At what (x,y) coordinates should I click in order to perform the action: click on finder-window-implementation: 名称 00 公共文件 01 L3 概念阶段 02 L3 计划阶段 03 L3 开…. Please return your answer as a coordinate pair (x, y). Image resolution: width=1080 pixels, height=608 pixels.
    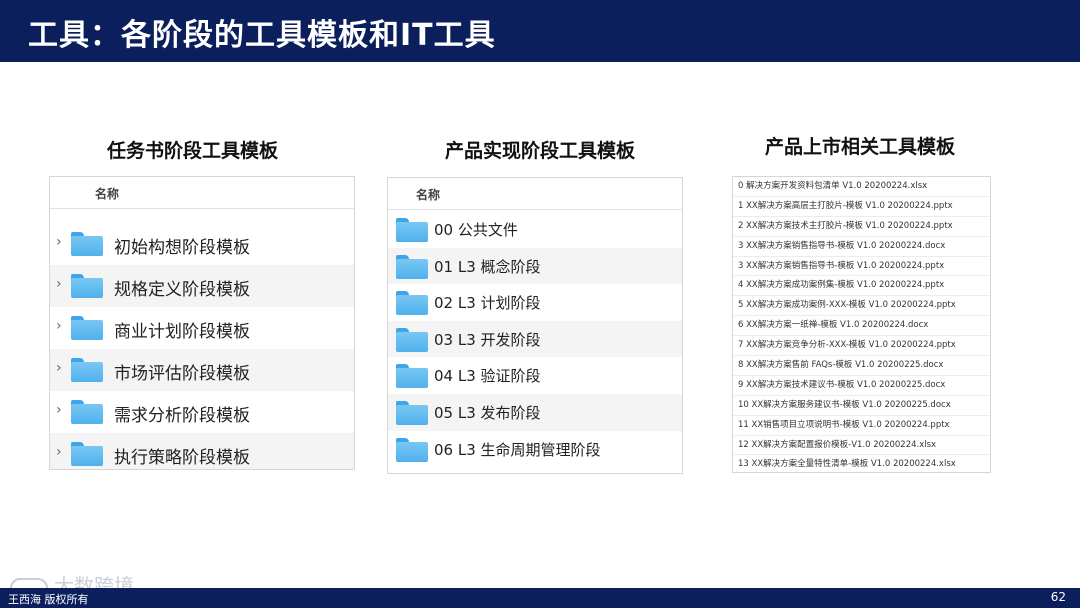
    Looking at the image, I should click on (535, 325).